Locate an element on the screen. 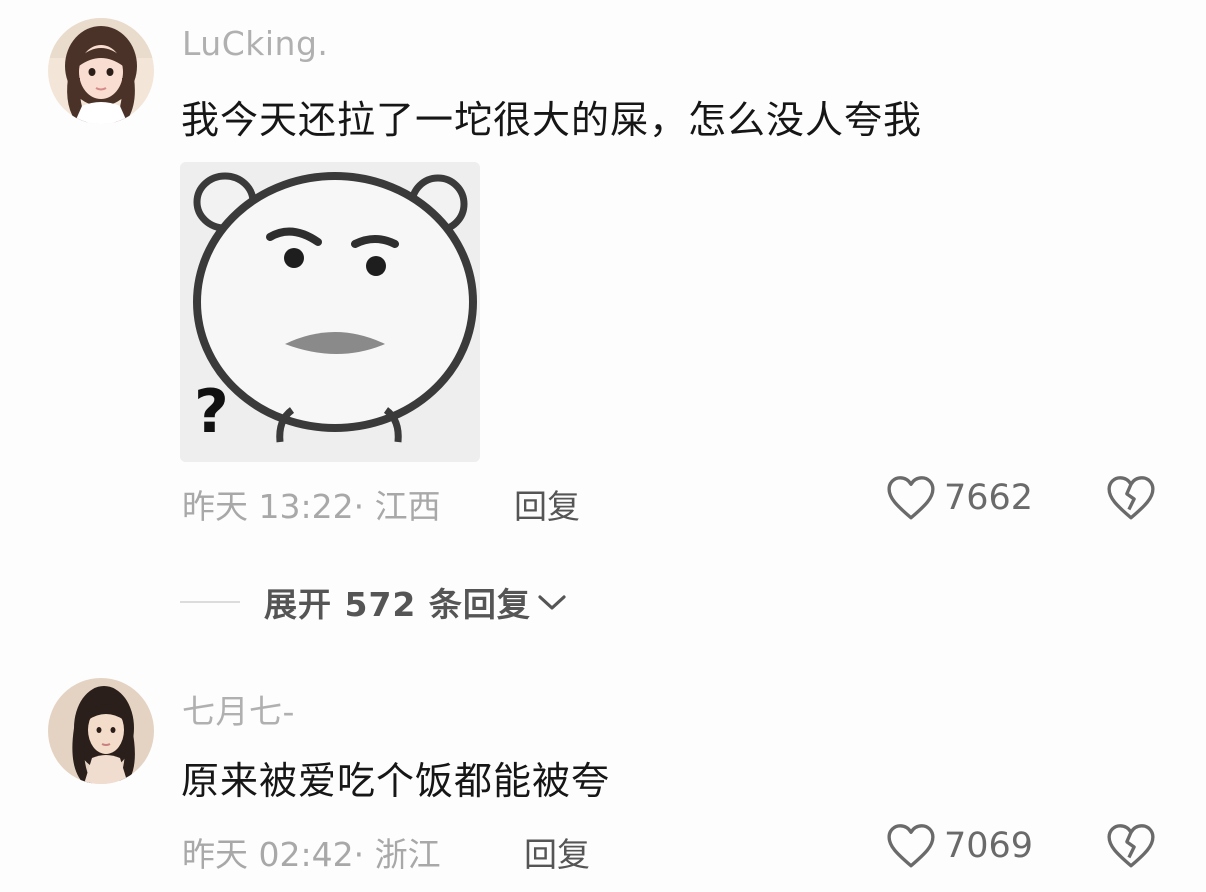  like-button: 7662 is located at coordinates (959, 498).